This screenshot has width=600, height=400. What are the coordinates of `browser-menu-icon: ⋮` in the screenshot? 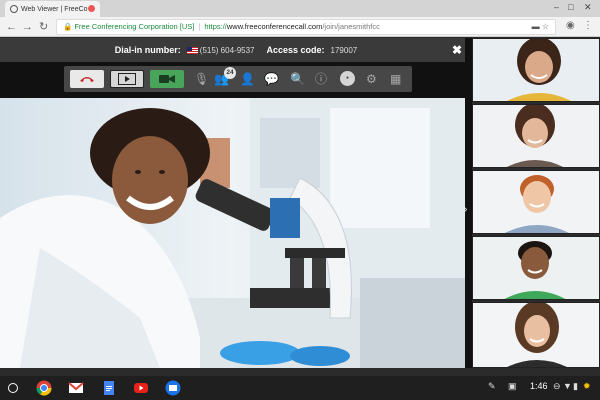 It's located at (588, 25).